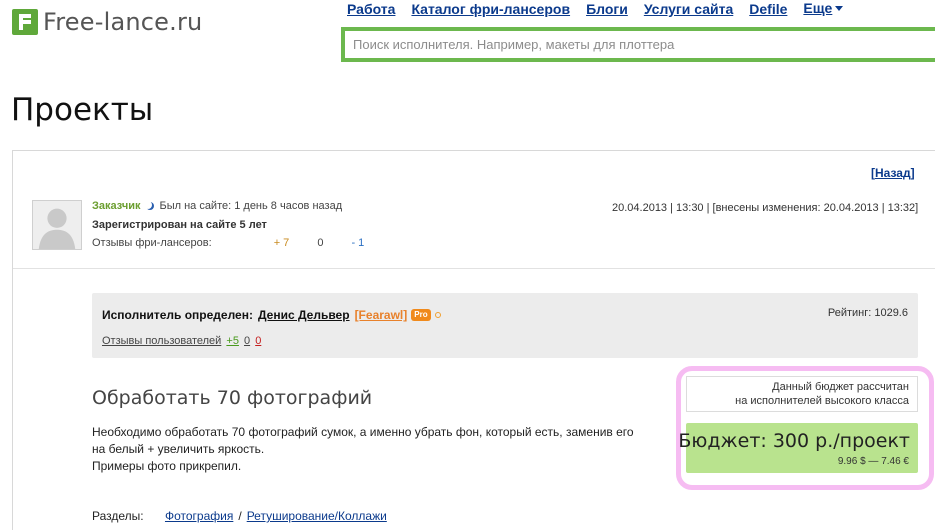  What do you see at coordinates (251, 206) in the screenshot?
I see `customer-last-seen: Был на сайте: 1 день 8 часов назад` at bounding box center [251, 206].